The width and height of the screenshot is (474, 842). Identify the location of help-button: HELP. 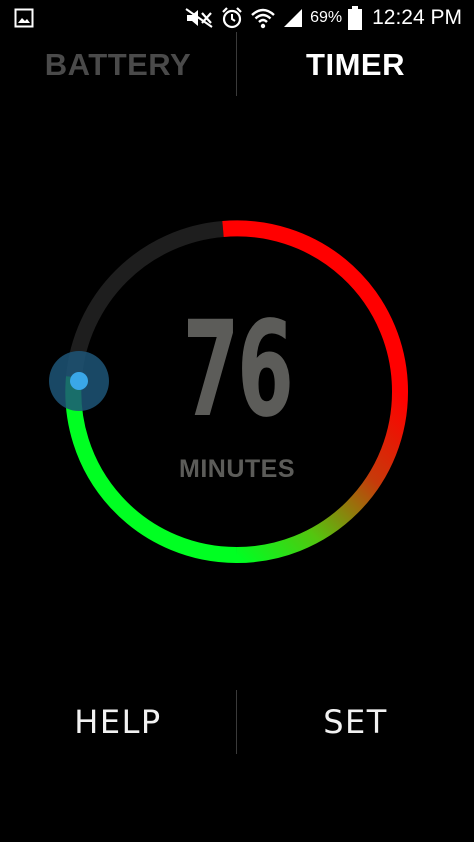
(118, 722).